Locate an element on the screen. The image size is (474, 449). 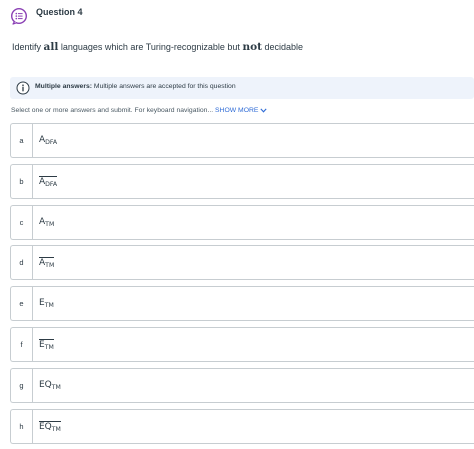
answer-option-b: b ADFA is located at coordinates (242, 181).